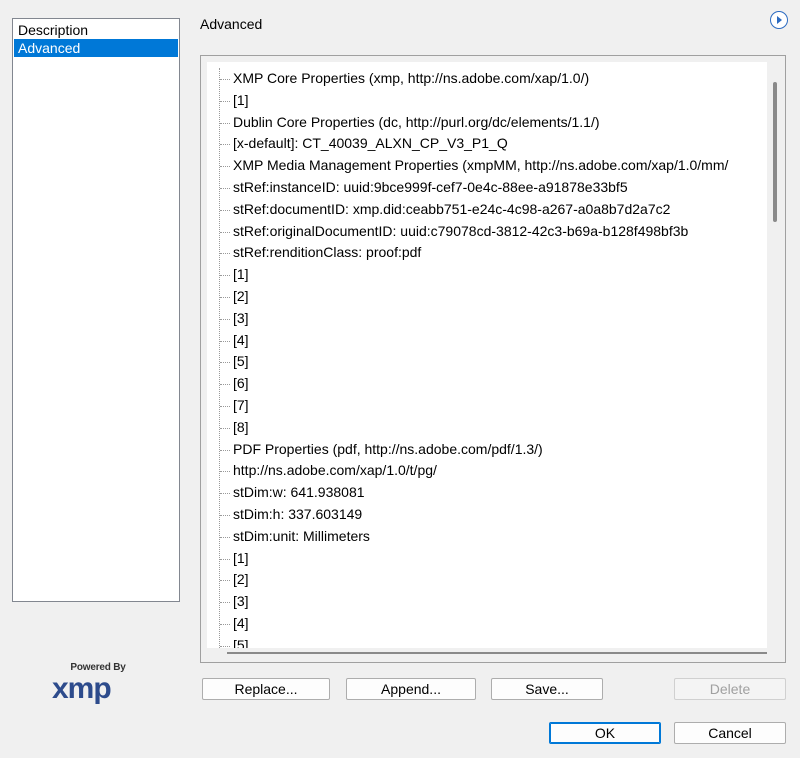 The height and width of the screenshot is (758, 800). I want to click on section-title: Advanced, so click(231, 24).